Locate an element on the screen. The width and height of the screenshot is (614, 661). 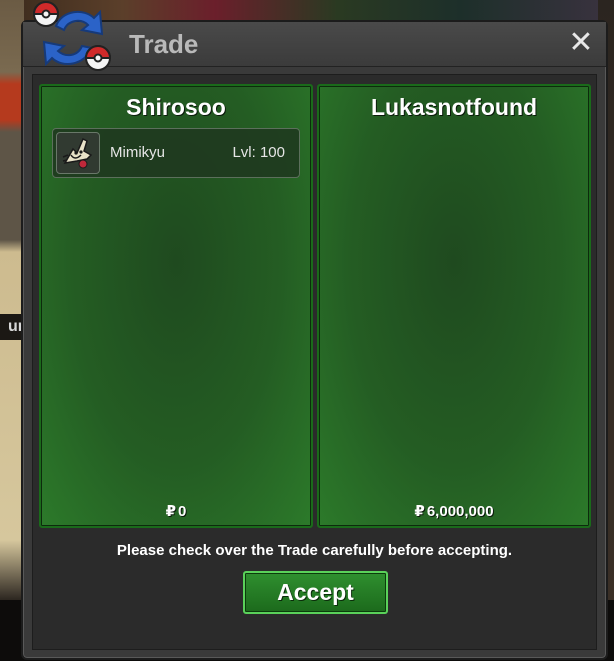
accept-button: Accept is located at coordinates (315, 592).